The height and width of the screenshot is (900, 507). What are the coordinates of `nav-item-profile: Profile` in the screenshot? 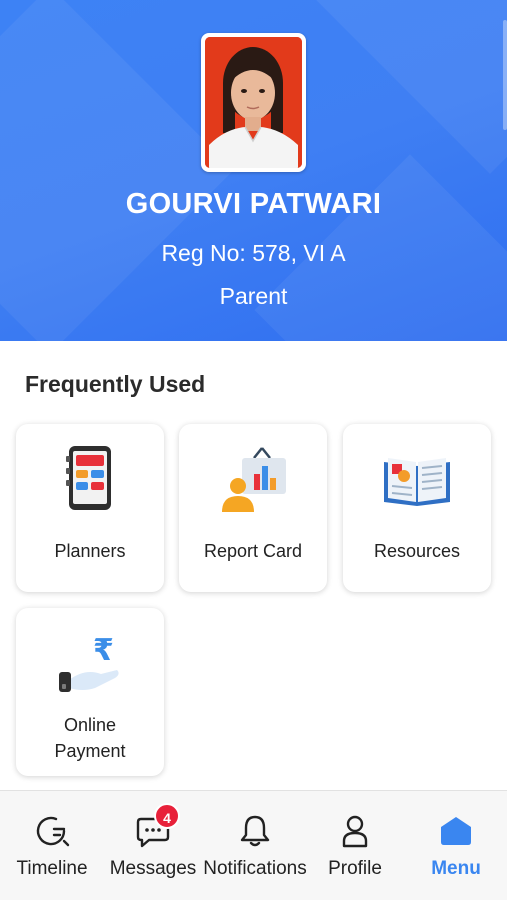 It's located at (355, 845).